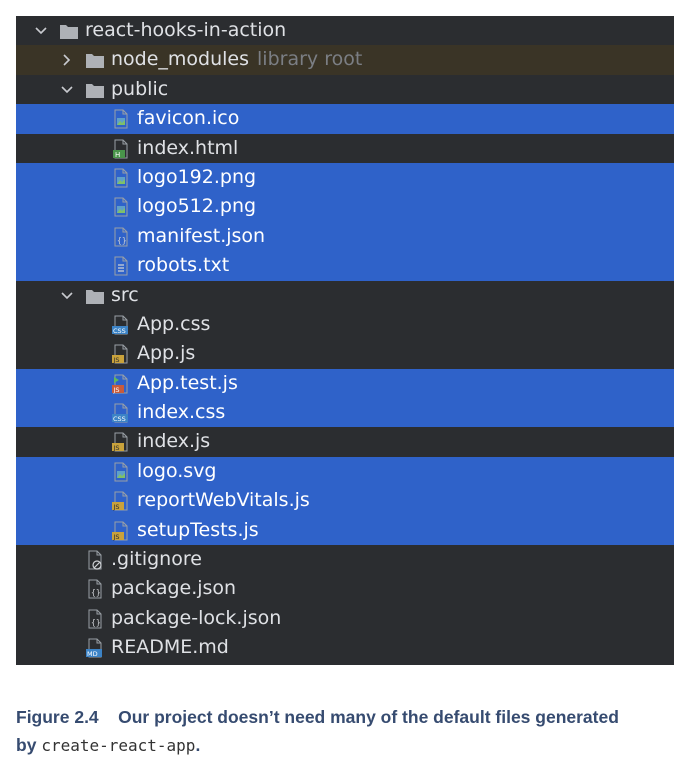 The image size is (691, 761). What do you see at coordinates (345, 501) in the screenshot?
I see `tree-file-row: JS reportWebVitals.js` at bounding box center [345, 501].